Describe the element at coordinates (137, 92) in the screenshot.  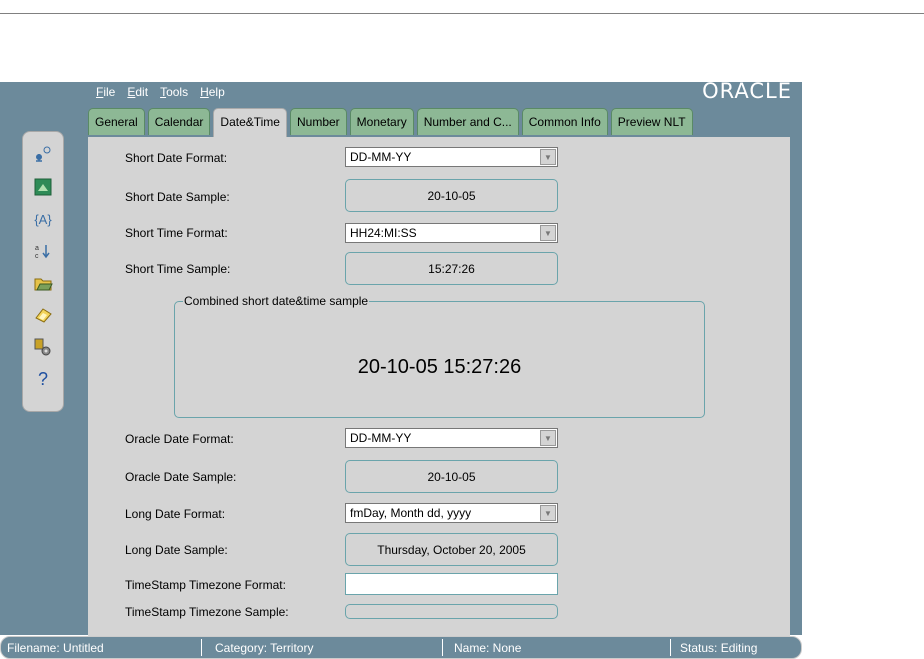
I see `menu-edit: Edit` at that location.